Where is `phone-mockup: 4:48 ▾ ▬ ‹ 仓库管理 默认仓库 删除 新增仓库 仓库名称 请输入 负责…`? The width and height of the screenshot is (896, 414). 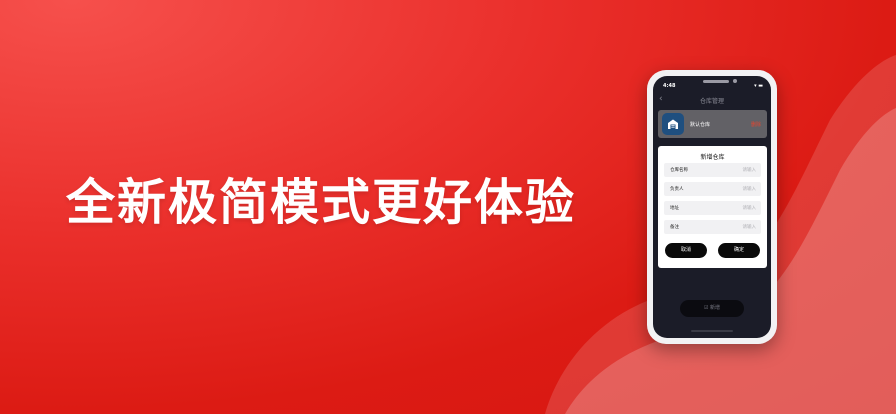 phone-mockup: 4:48 ▾ ▬ ‹ 仓库管理 默认仓库 删除 新增仓库 仓库名称 请输入 负责… is located at coordinates (712, 207).